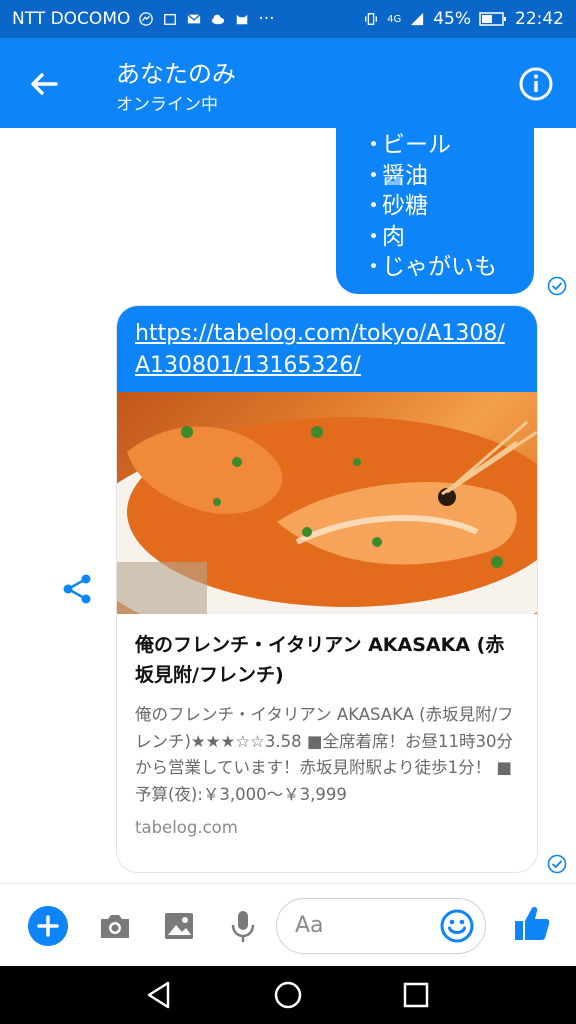 This screenshot has height=1024, width=576. I want to click on system-navigation-bar, so click(288, 995).